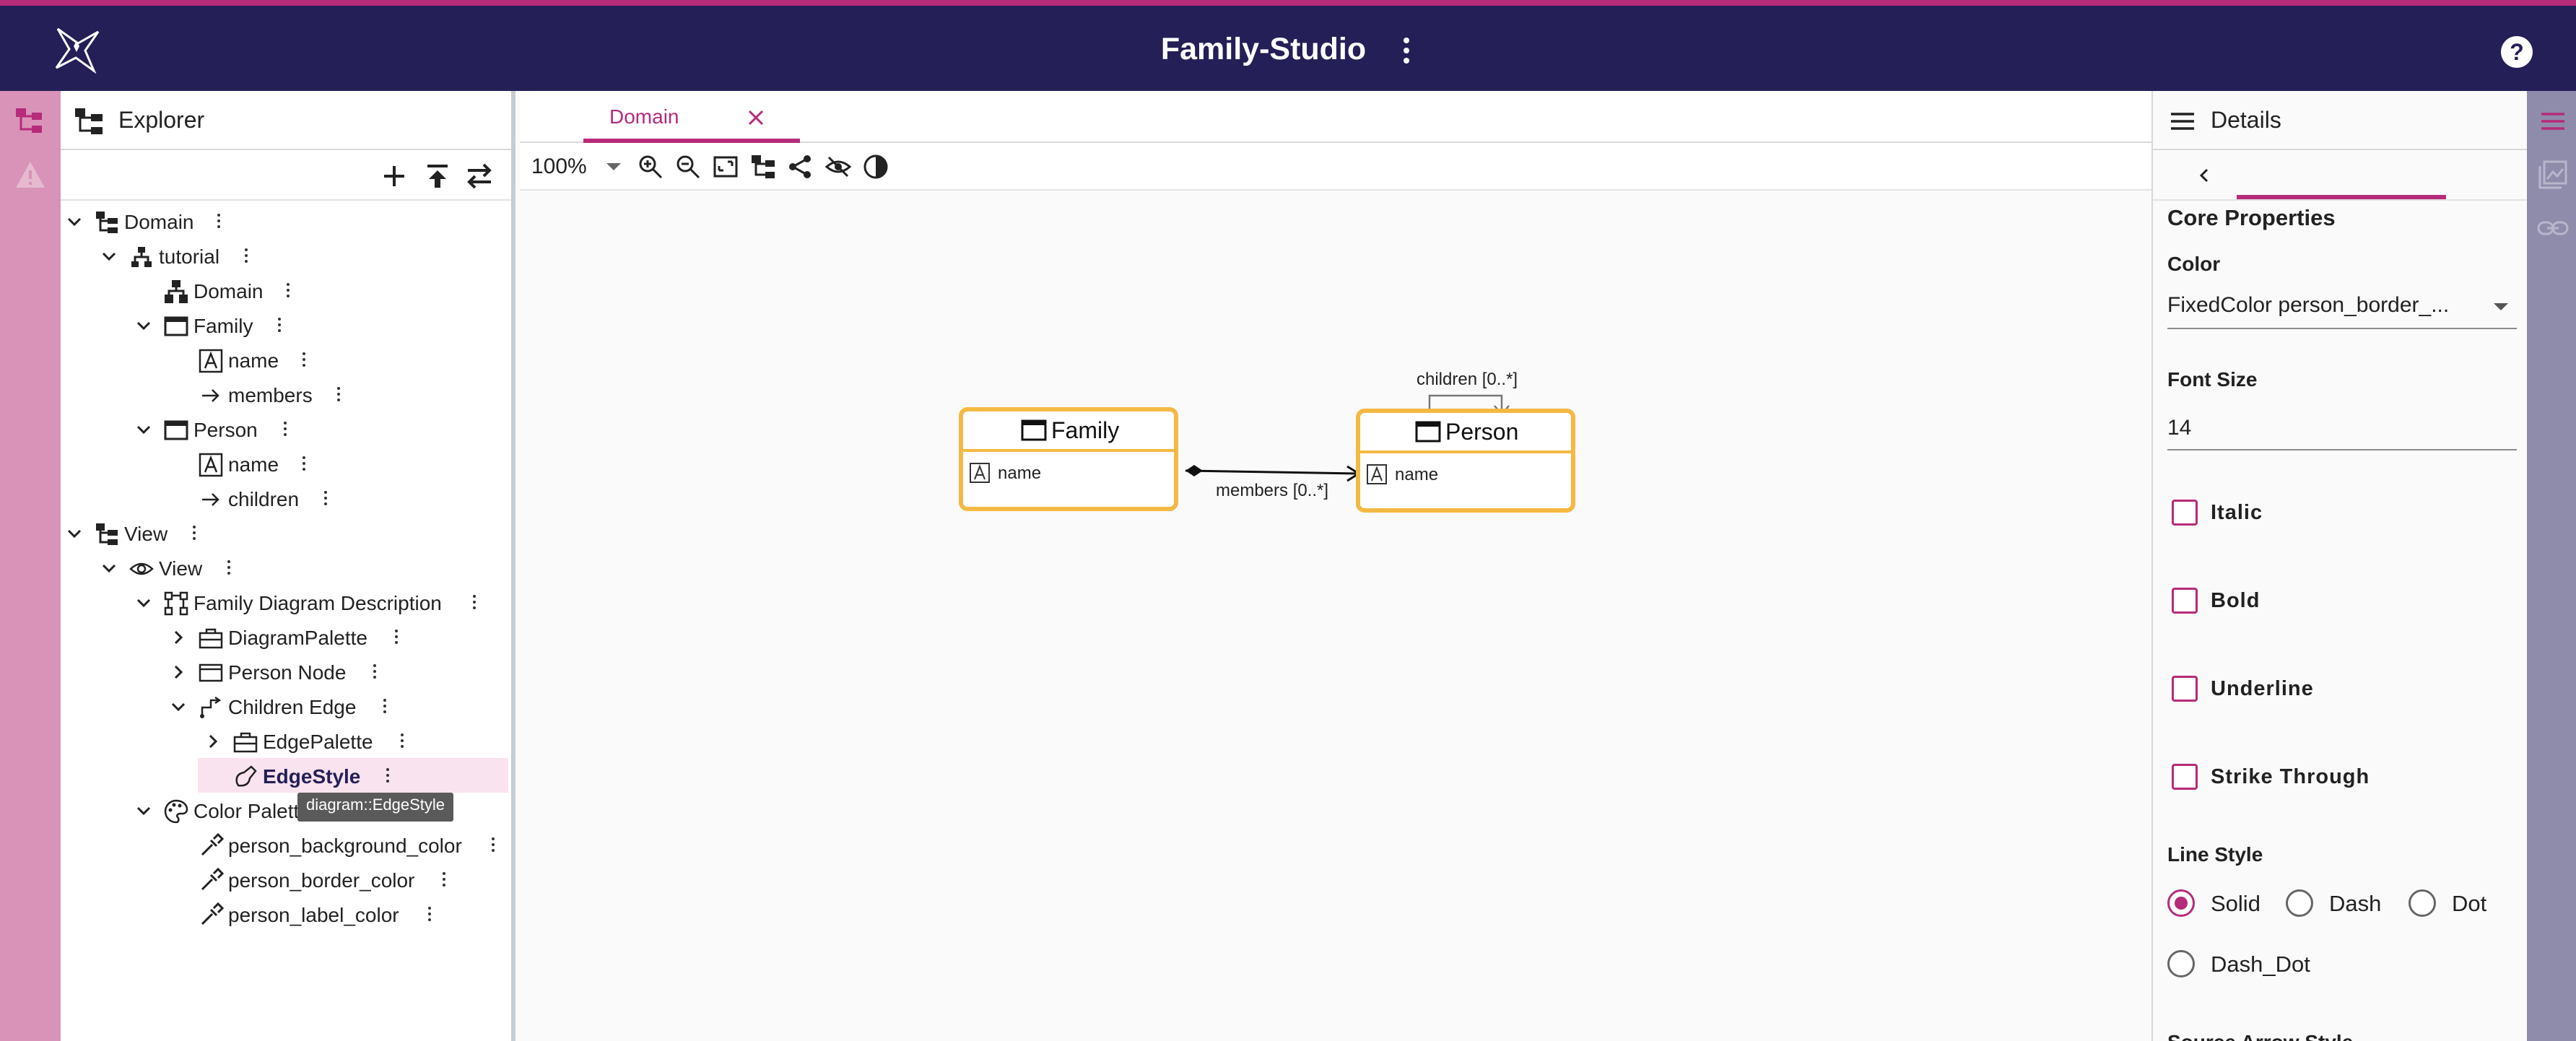 Image resolution: width=2576 pixels, height=1041 pixels. What do you see at coordinates (30, 174) in the screenshot?
I see `warning-icon` at bounding box center [30, 174].